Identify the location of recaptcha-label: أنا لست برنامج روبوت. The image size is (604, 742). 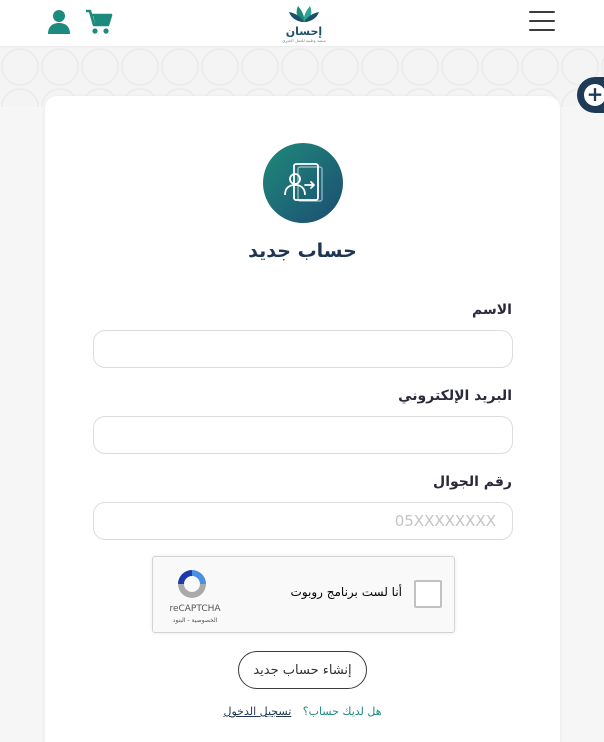
(346, 592).